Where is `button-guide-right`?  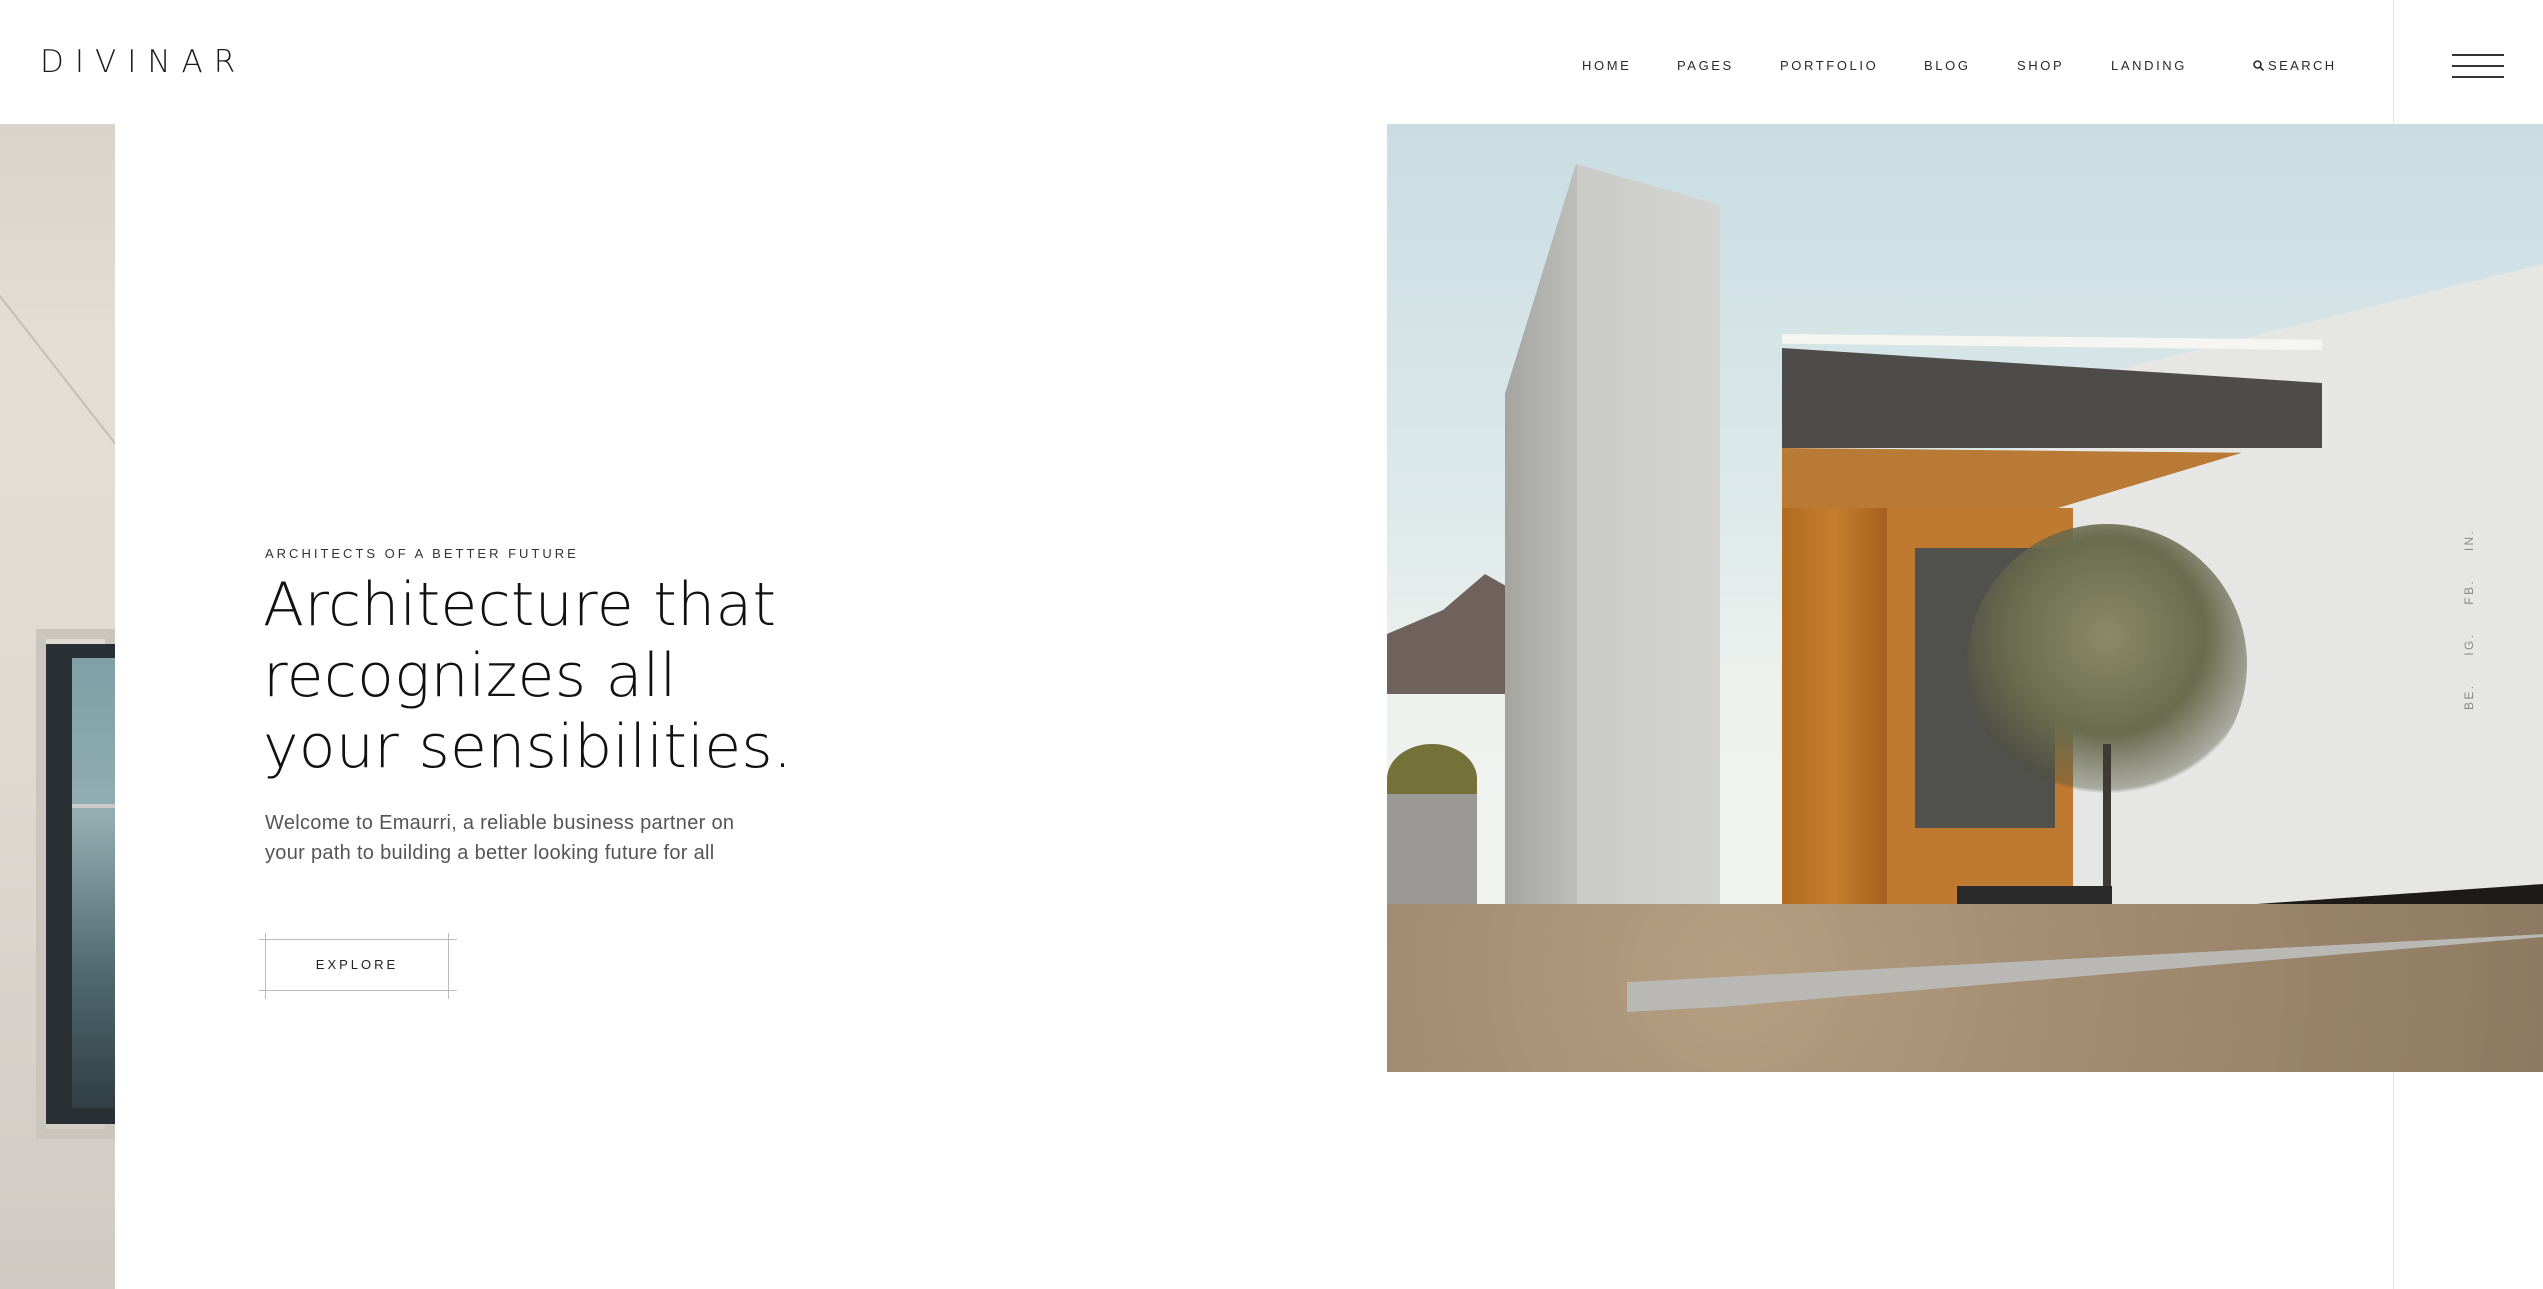 button-guide-right is located at coordinates (448, 966).